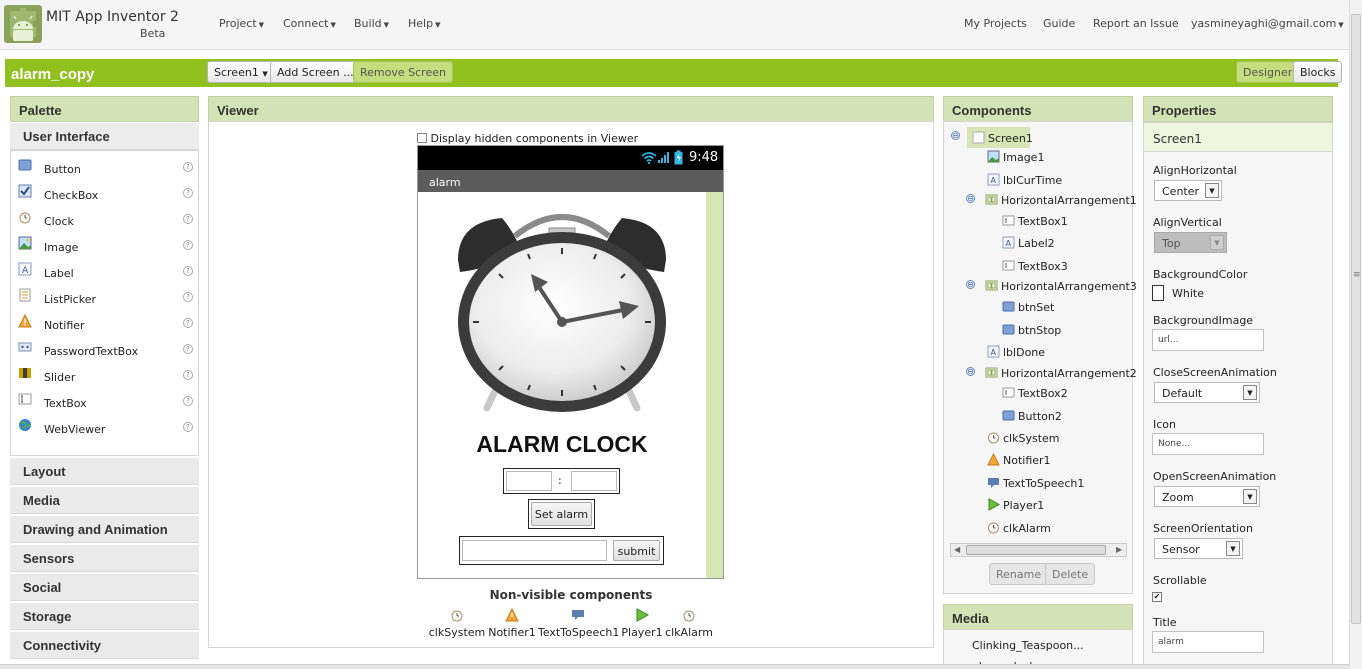 The image size is (1362, 669). Describe the element at coordinates (104, 136) in the screenshot. I see `category-user-interface: User Interface` at that location.